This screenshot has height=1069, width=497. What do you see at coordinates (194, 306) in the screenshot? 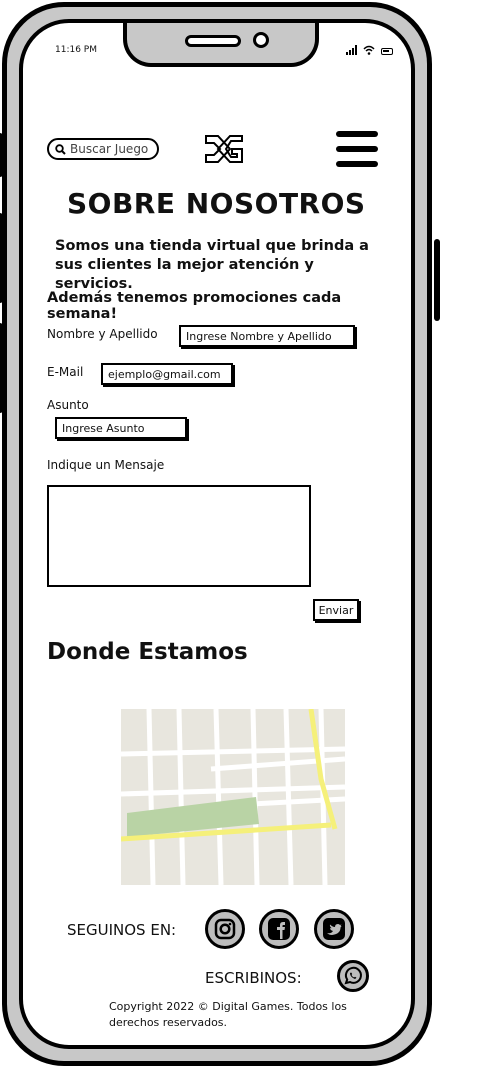
I see `promo-text: Además tenemos promociones cada semana!` at bounding box center [194, 306].